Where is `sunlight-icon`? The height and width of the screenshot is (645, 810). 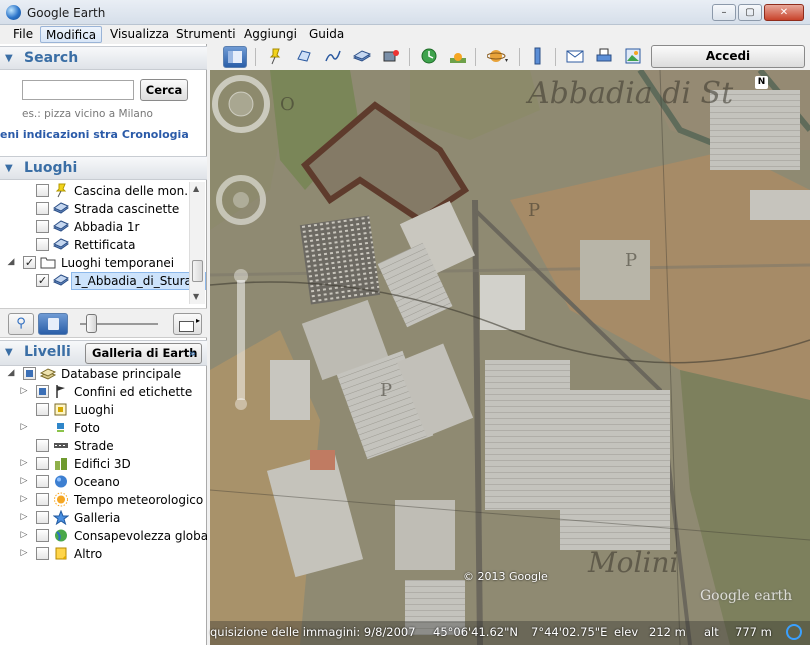 sunlight-icon is located at coordinates (458, 57).